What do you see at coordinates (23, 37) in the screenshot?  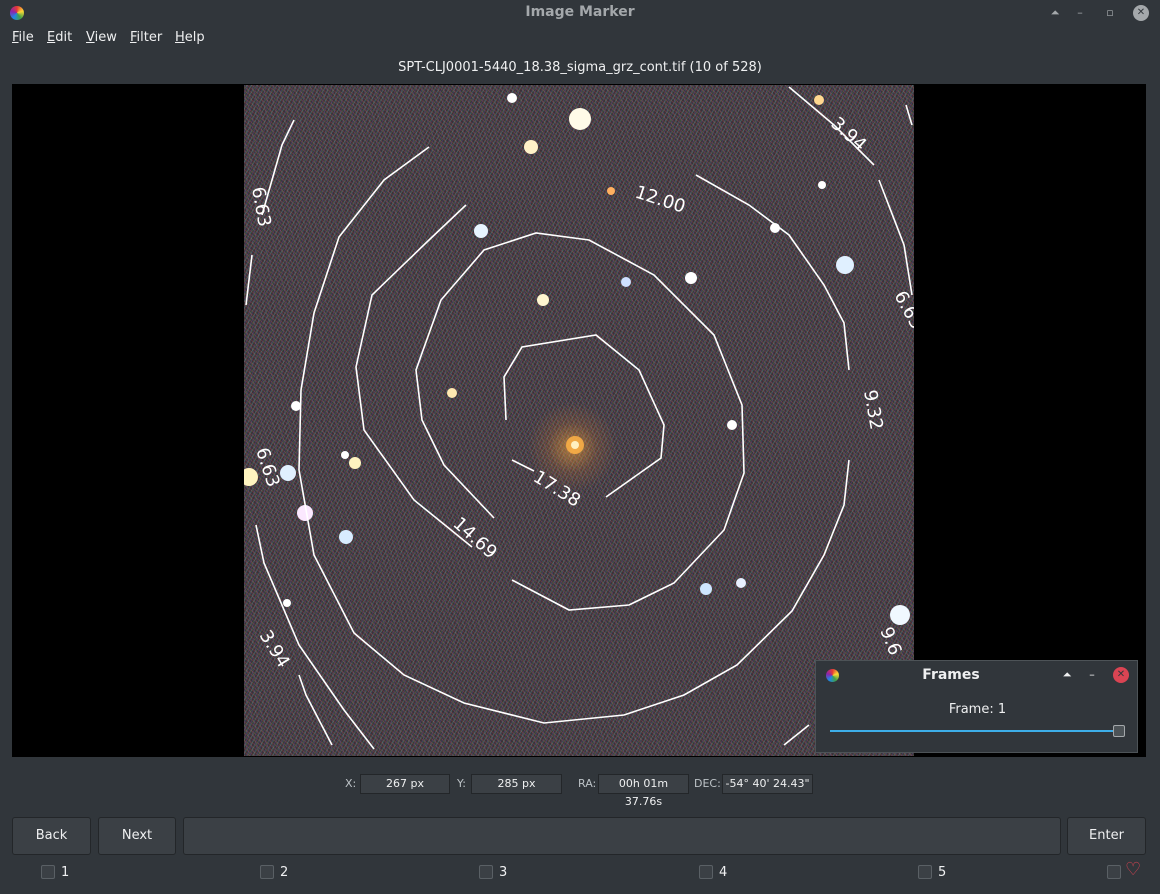 I see `menu-file: File` at bounding box center [23, 37].